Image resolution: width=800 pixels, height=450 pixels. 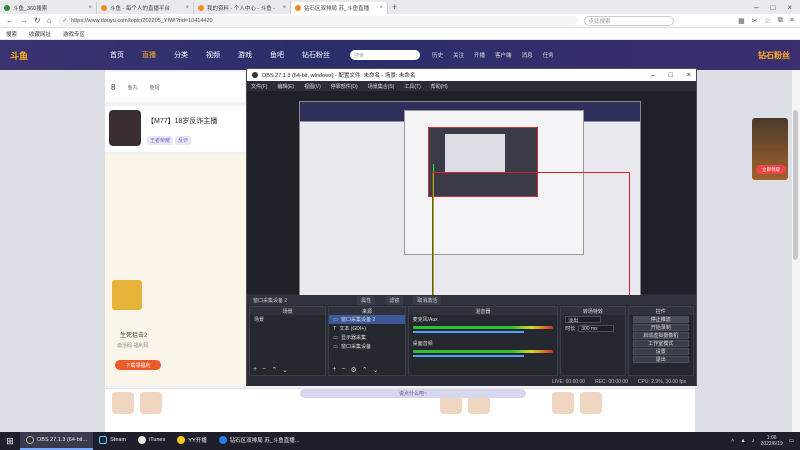 I want to click on windows-start-icon: ⊞, so click(x=10, y=441).